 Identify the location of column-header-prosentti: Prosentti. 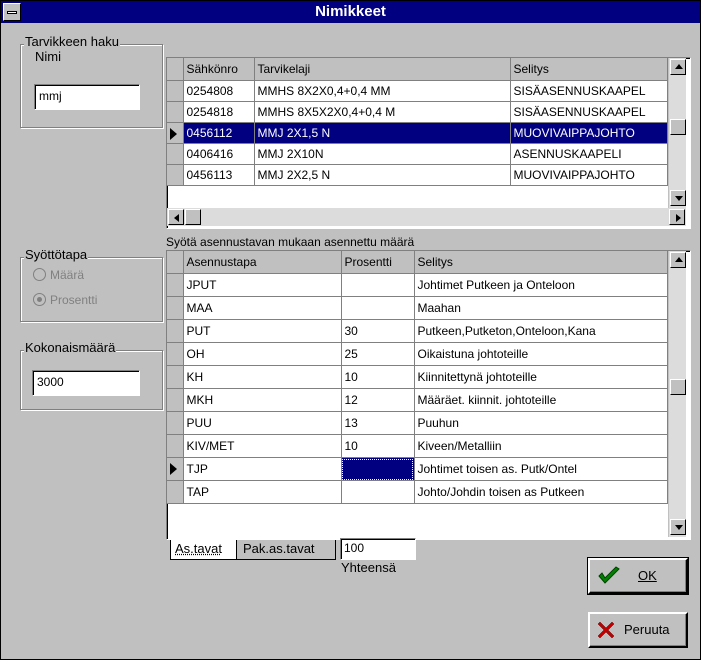
(378, 262).